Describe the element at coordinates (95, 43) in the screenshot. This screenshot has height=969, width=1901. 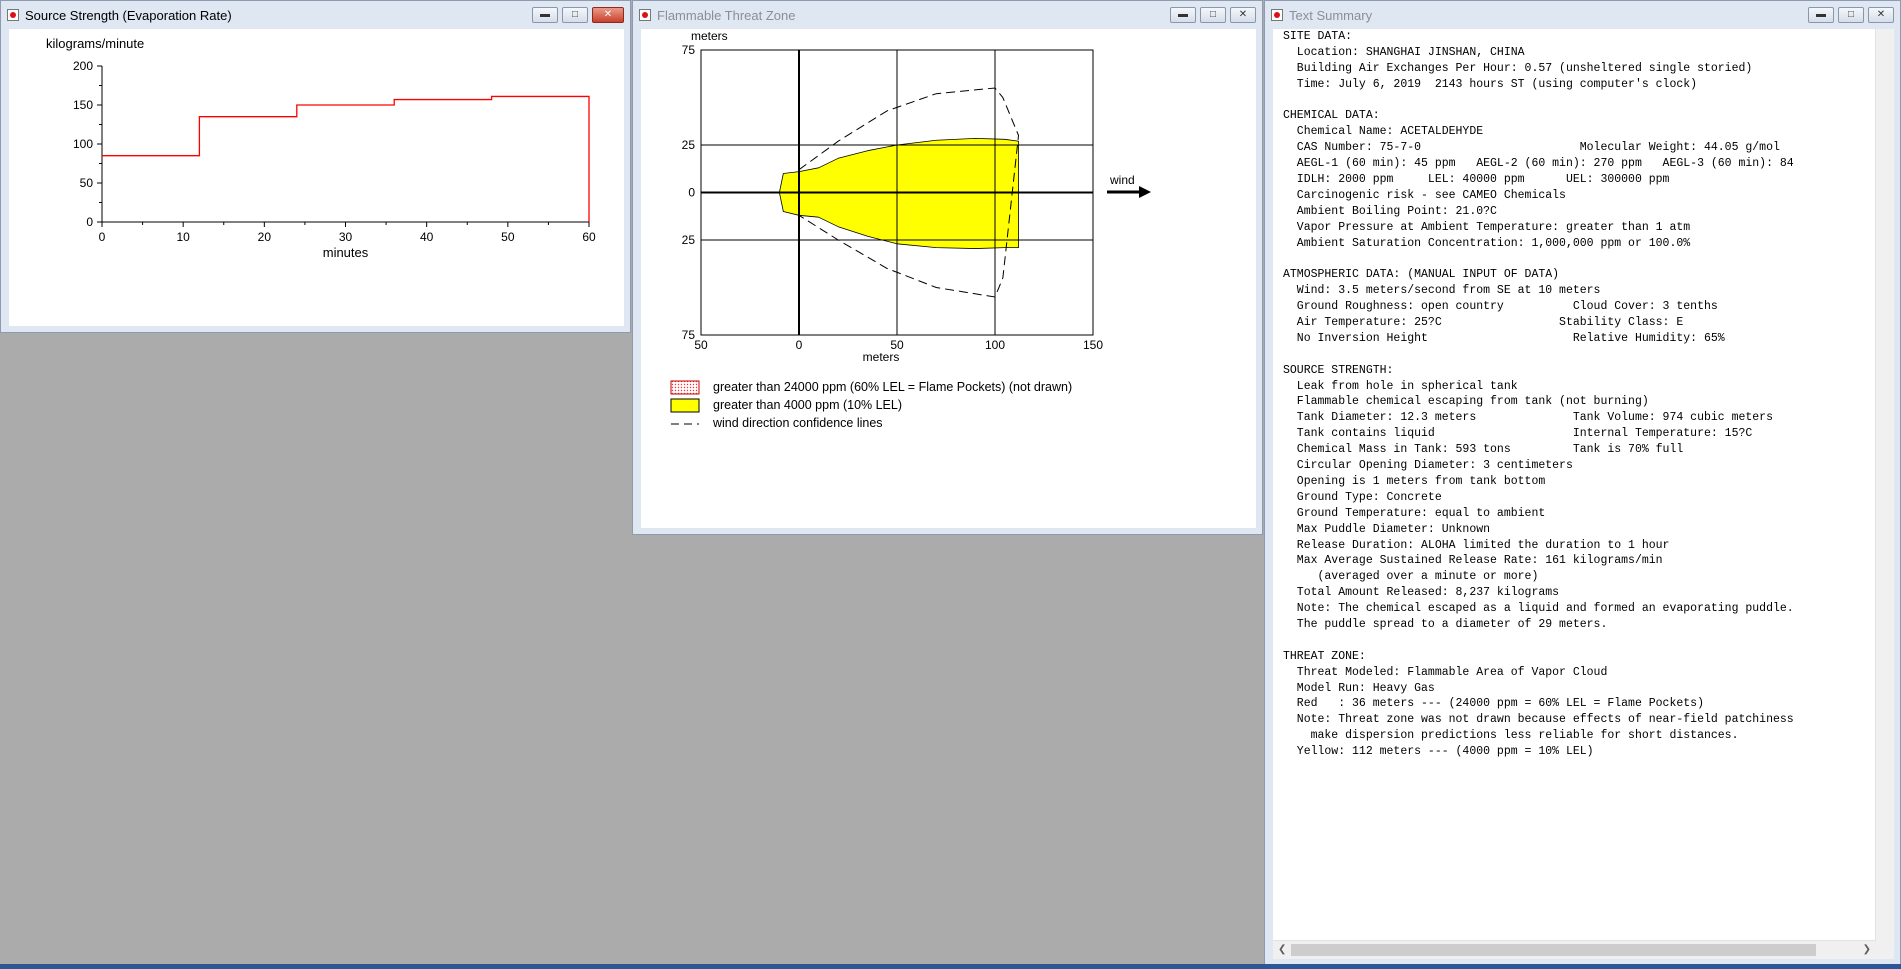
I see `y-axis-label: kilograms/minute` at that location.